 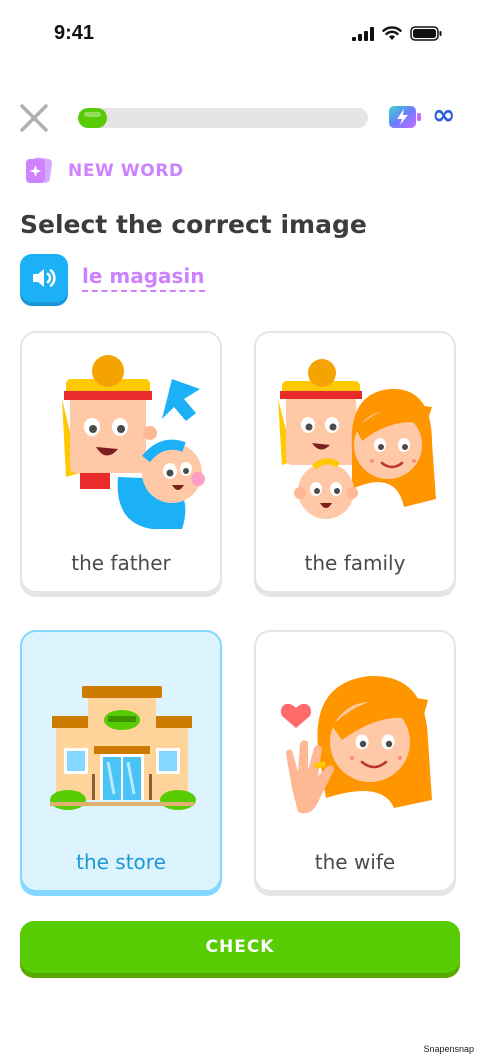 I want to click on option-label: the family, so click(x=355, y=563).